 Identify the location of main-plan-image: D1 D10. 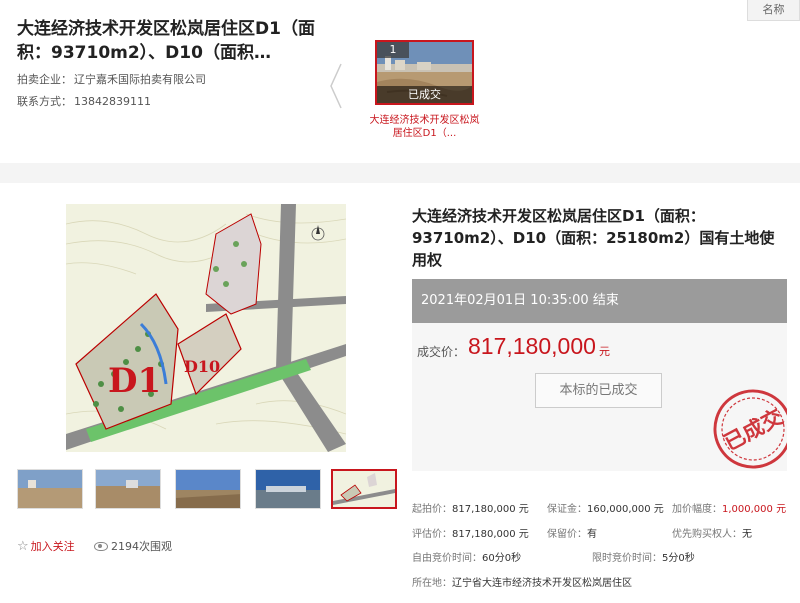
(206, 328).